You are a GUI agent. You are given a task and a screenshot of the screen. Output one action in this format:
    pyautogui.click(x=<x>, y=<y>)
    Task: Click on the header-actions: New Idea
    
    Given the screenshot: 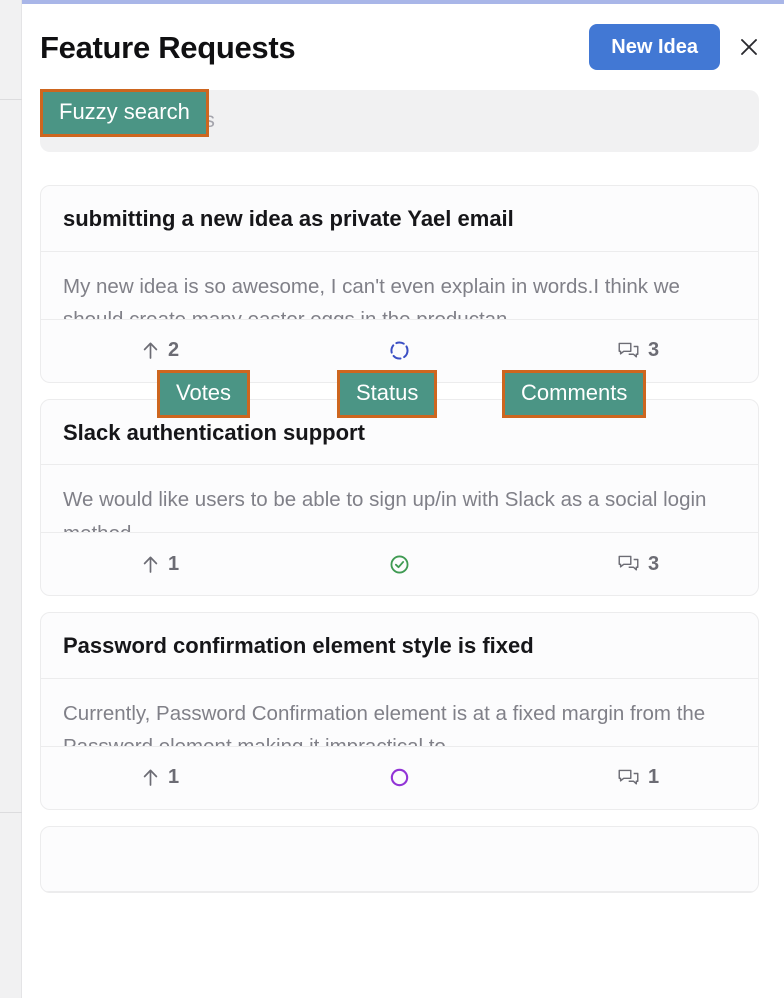 What is the action you would take?
    pyautogui.click(x=676, y=47)
    